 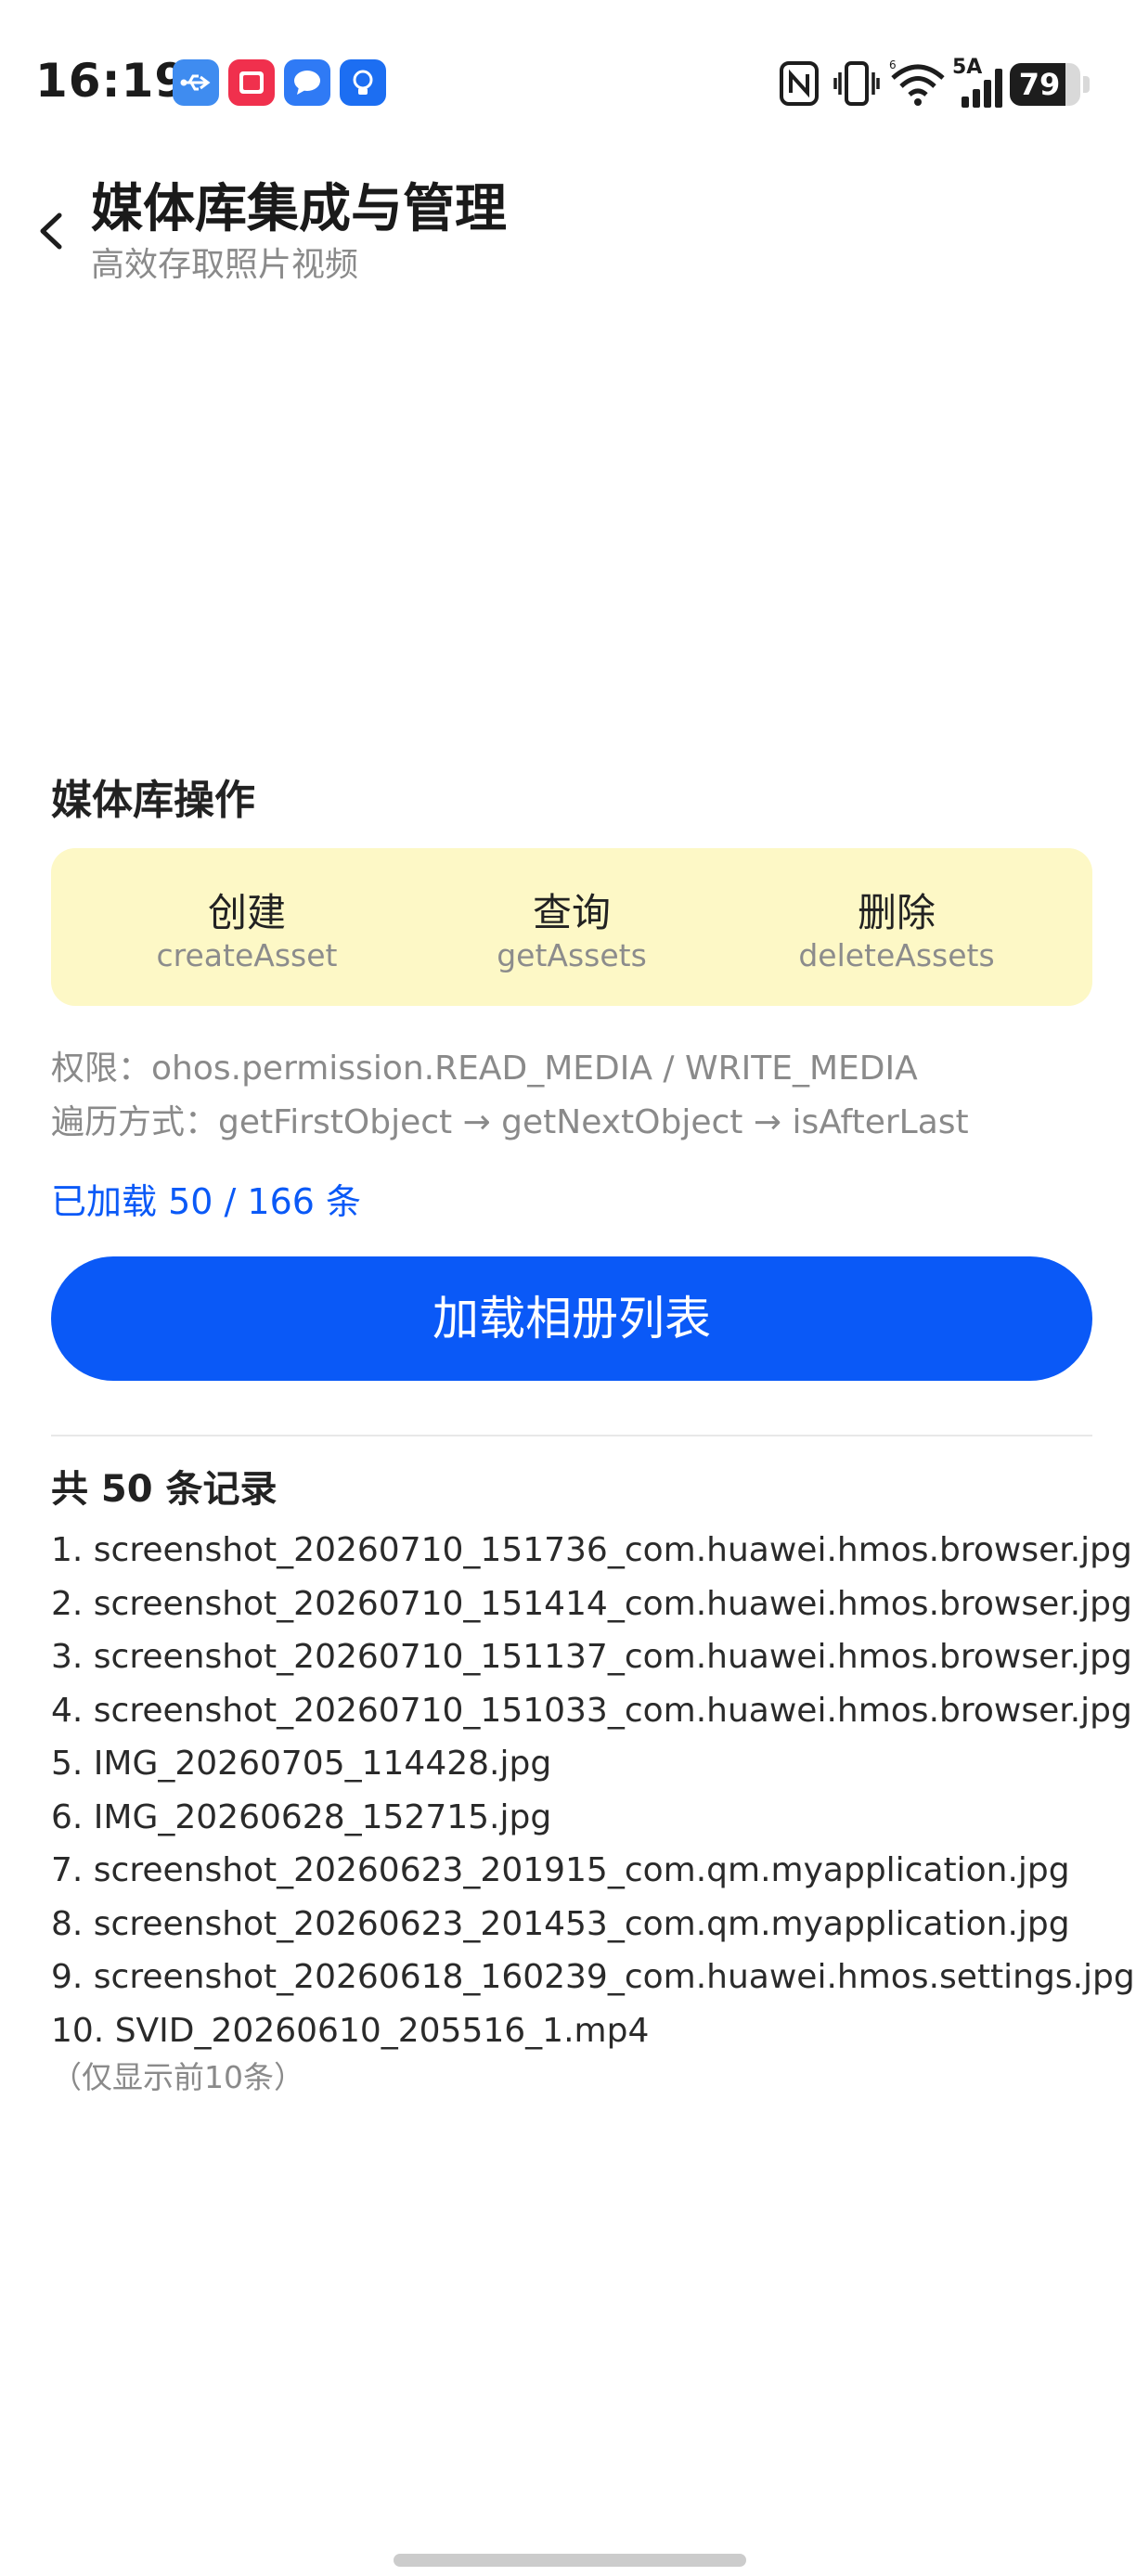 What do you see at coordinates (1039, 85) in the screenshot?
I see `battery-level: 79` at bounding box center [1039, 85].